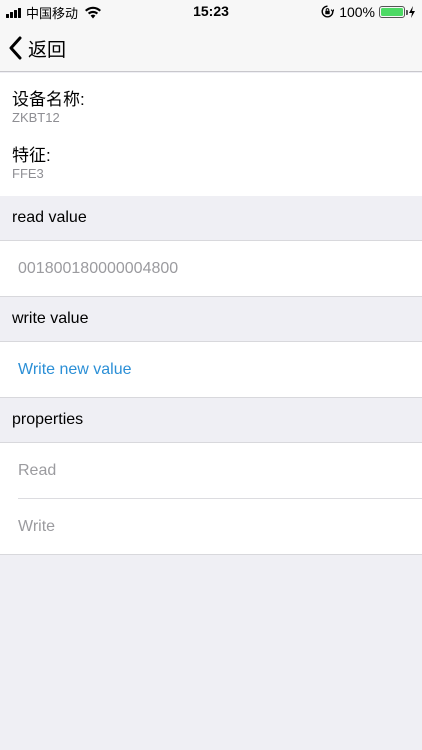  What do you see at coordinates (211, 12) in the screenshot?
I see `status-bar: 中国移动 15:23 100%` at bounding box center [211, 12].